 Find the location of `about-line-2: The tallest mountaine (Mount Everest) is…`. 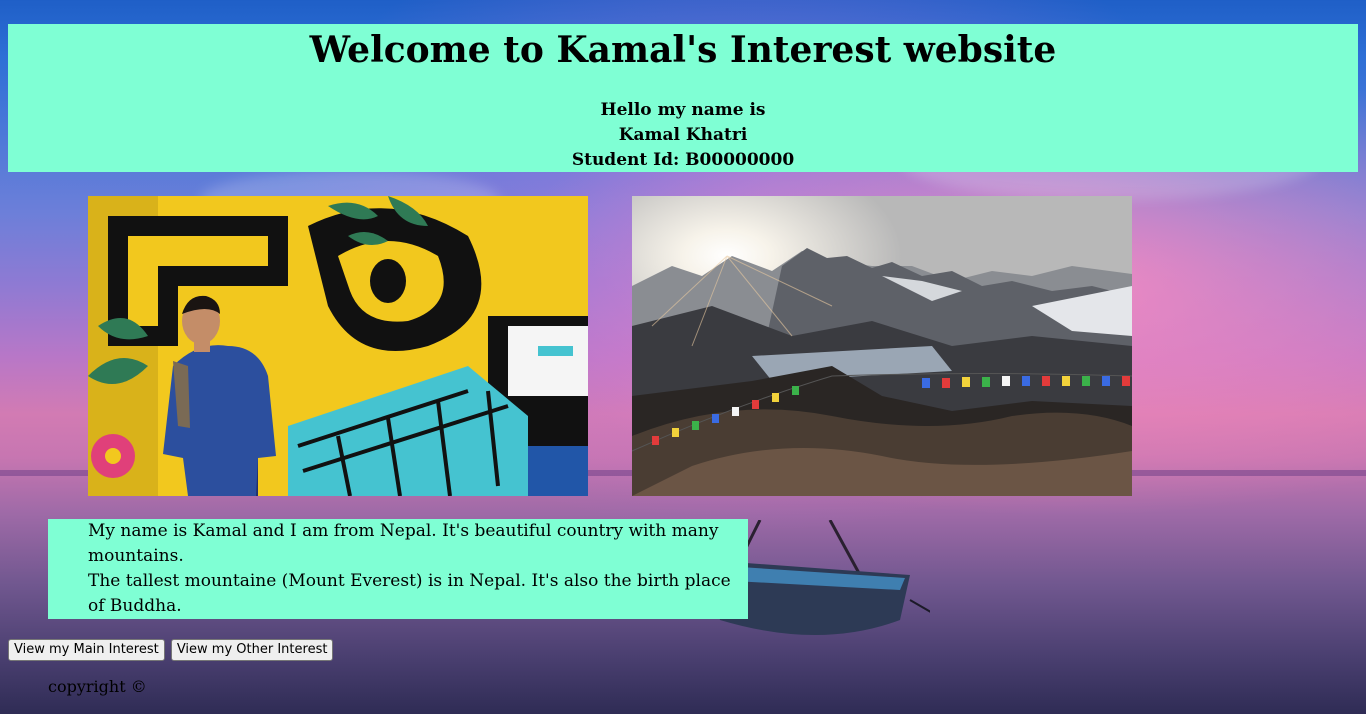

about-line-2: The tallest mountaine (Mount Everest) is… is located at coordinates (409, 593).